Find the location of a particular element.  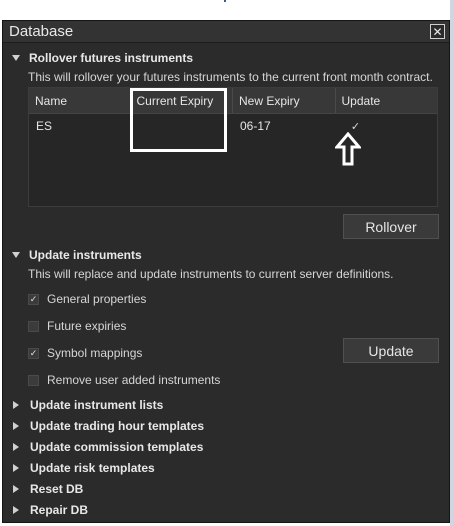

annotation-highlight-box is located at coordinates (178, 120).